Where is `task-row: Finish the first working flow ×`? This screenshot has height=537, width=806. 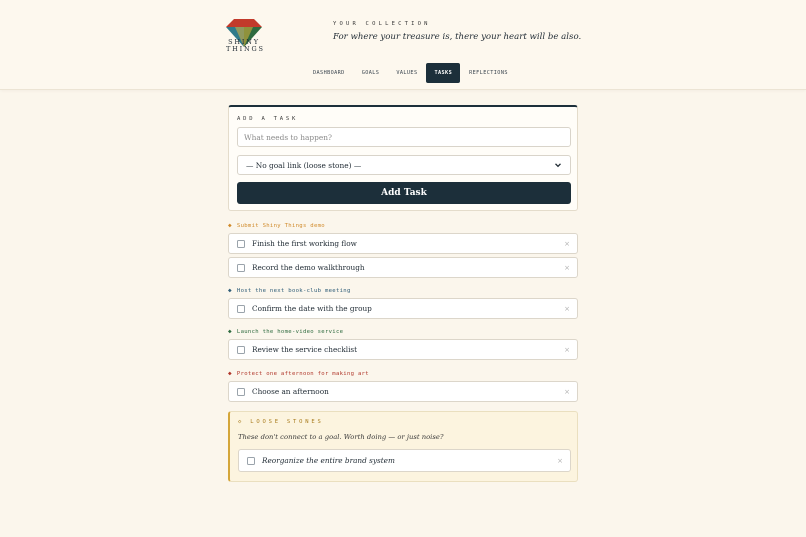 task-row: Finish the first working flow × is located at coordinates (403, 243).